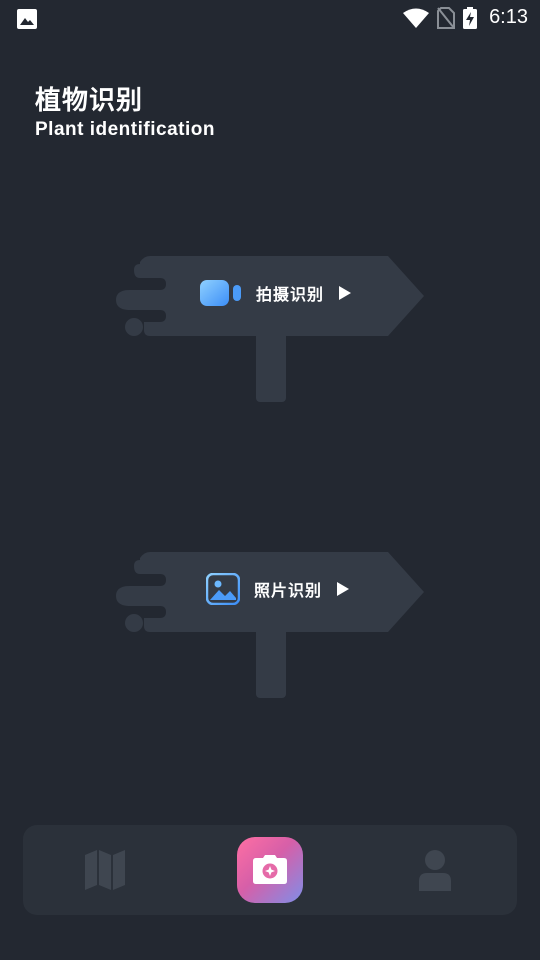  I want to click on camera-button, so click(270, 870).